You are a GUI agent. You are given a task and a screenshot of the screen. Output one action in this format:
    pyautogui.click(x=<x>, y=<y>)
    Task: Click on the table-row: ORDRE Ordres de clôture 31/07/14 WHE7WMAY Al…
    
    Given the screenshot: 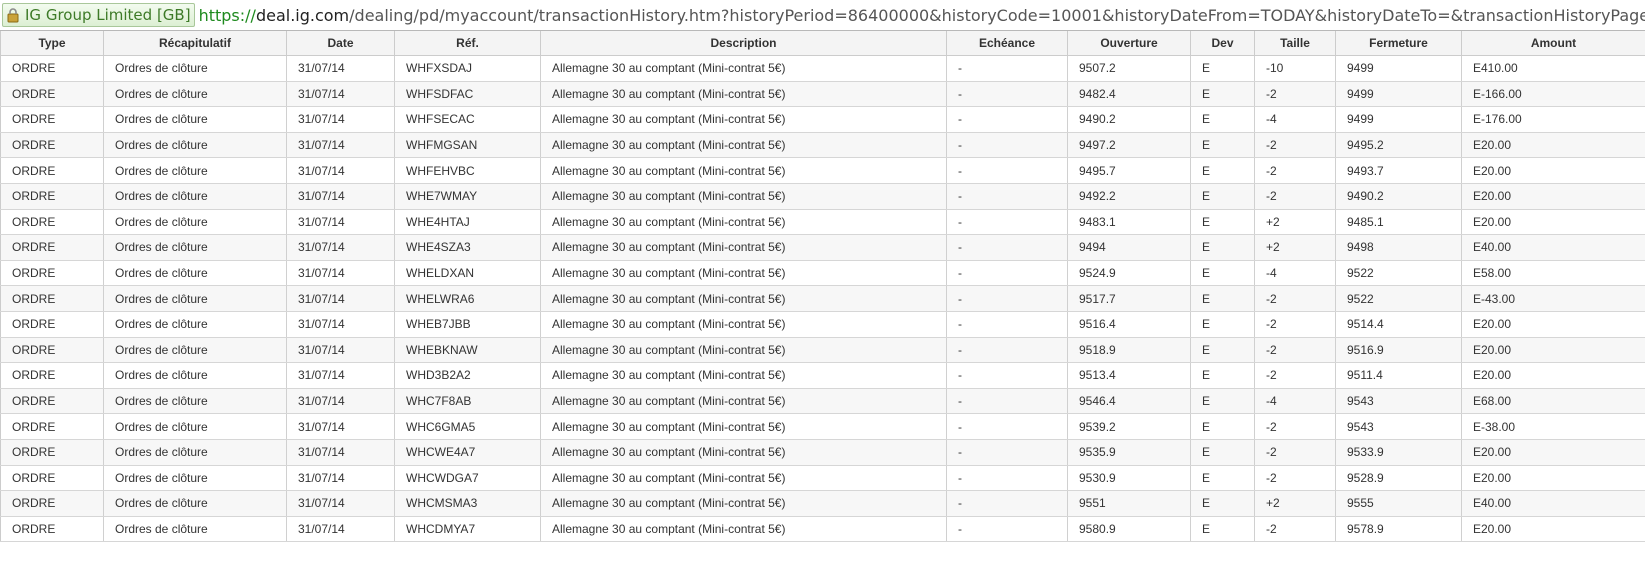 What is the action you would take?
    pyautogui.click(x=822, y=196)
    